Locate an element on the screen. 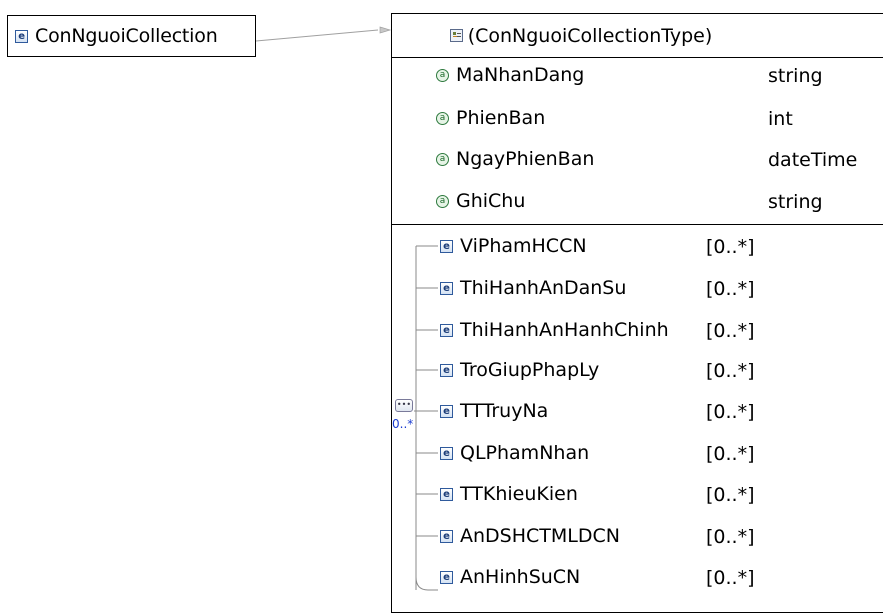 The height and width of the screenshot is (614, 883). child-element-name: QLPhamNhan is located at coordinates (525, 453).